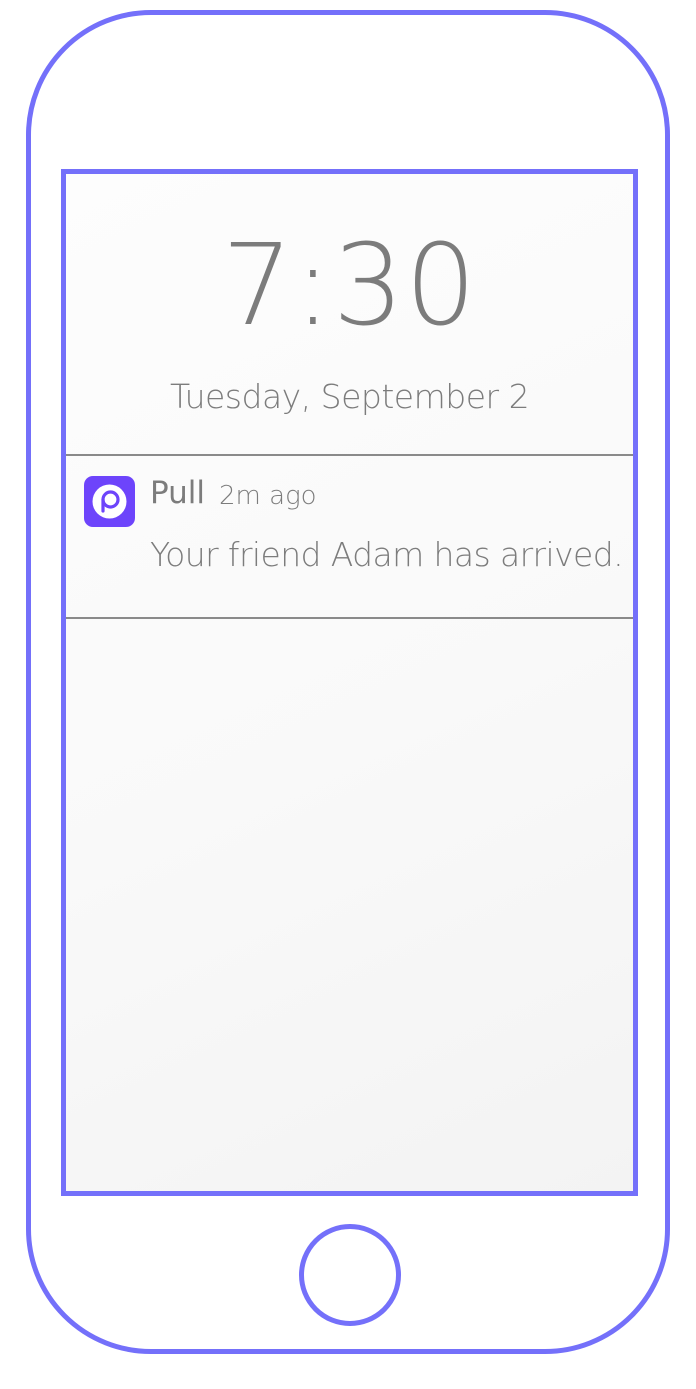 This screenshot has height=1389, width=696. What do you see at coordinates (350, 1275) in the screenshot?
I see `home-button` at bounding box center [350, 1275].